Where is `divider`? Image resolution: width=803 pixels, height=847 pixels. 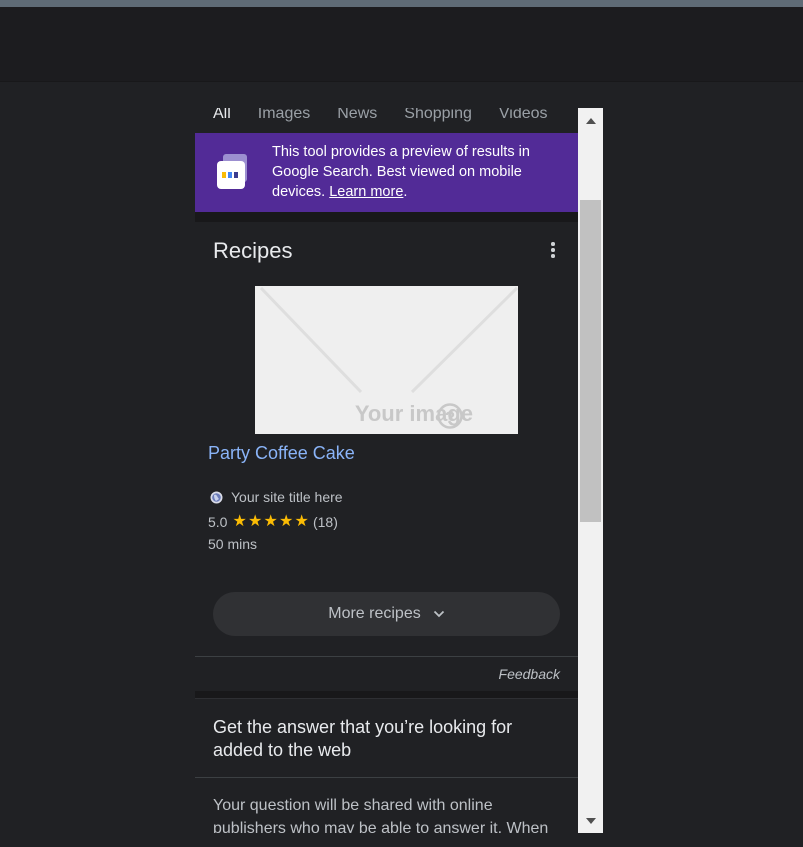 divider is located at coordinates (386, 777).